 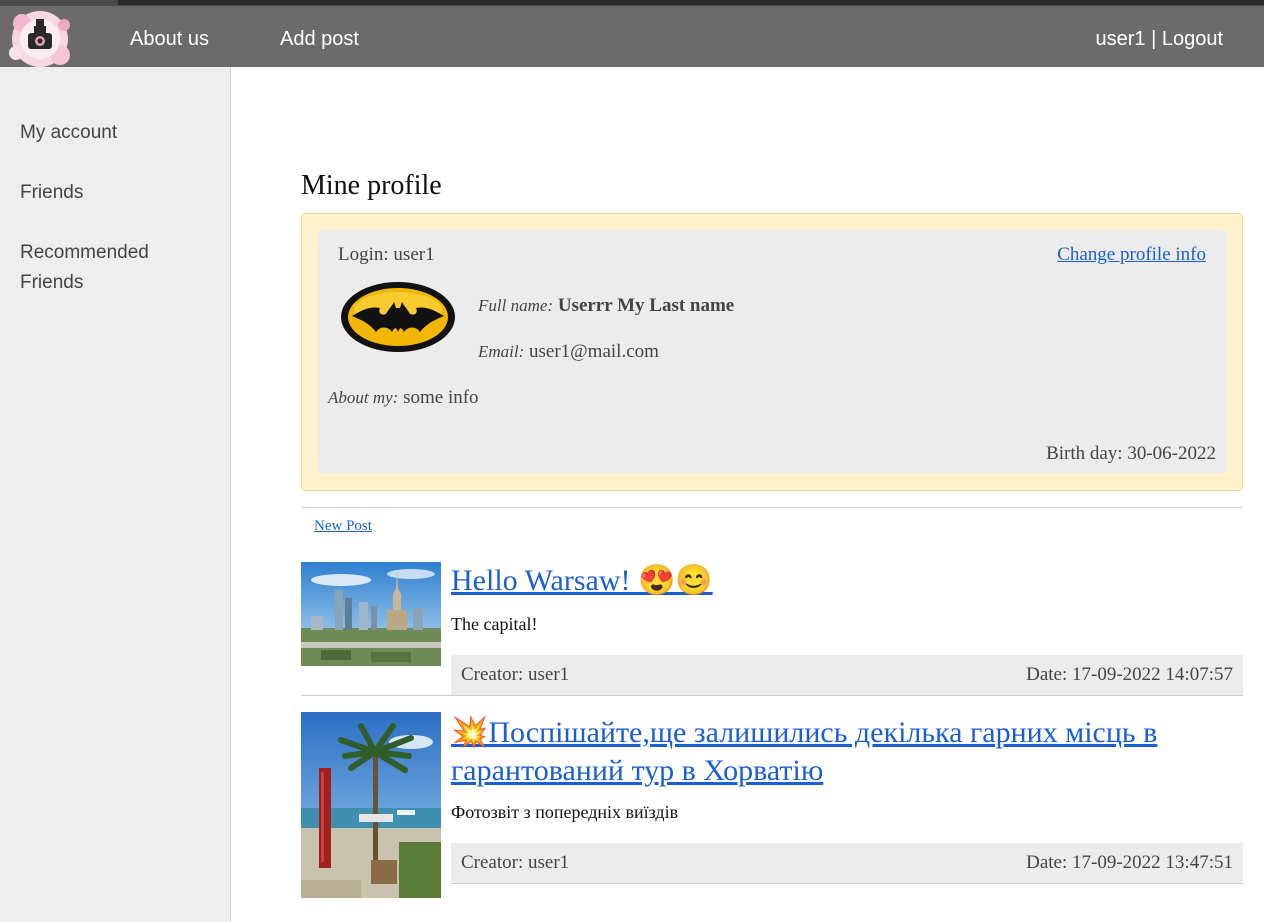 I want to click on post-footer: Creator: user1 Date: 17-09-2022 13:47:51, so click(x=847, y=863).